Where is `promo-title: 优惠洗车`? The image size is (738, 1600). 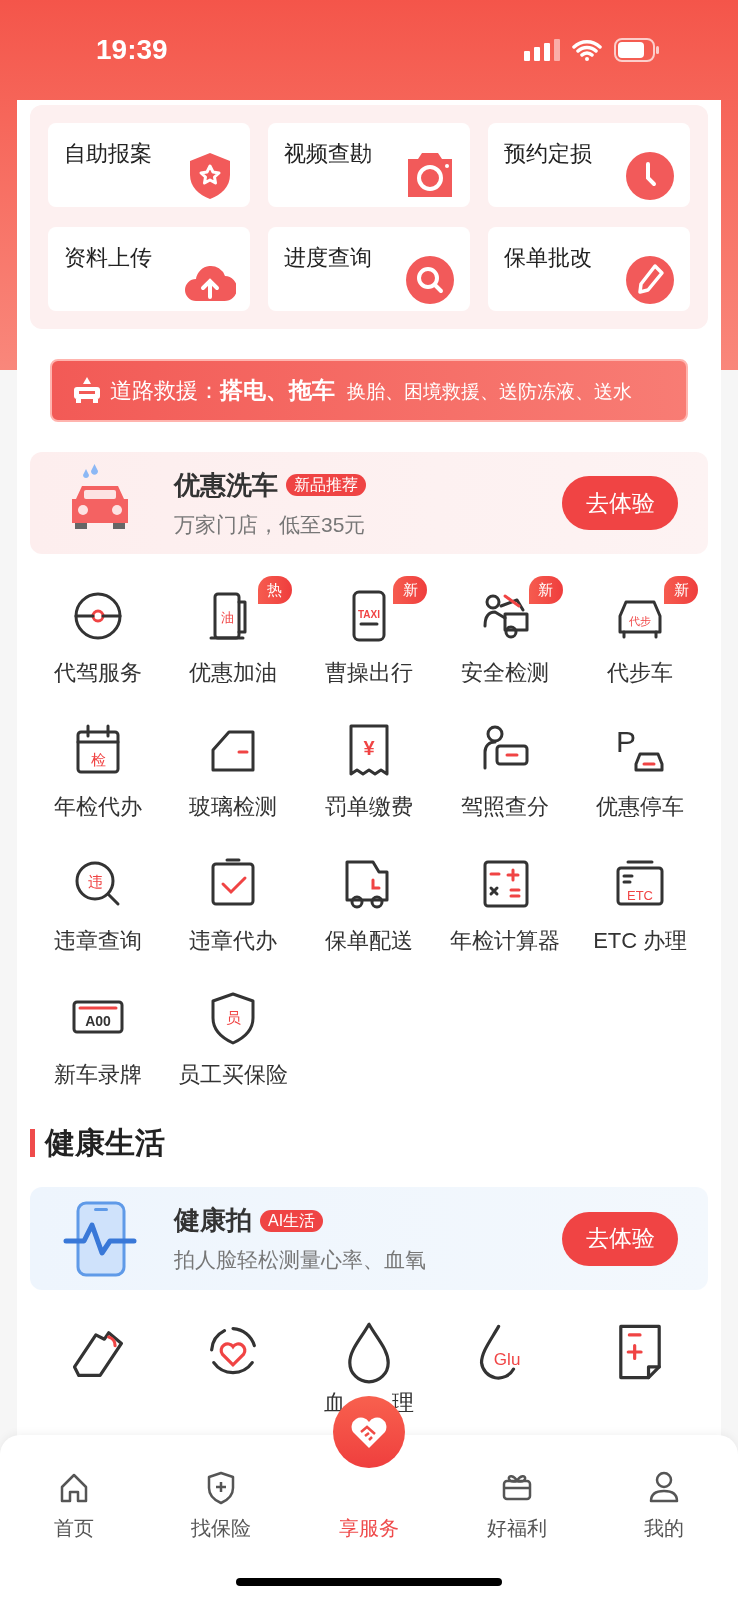 promo-title: 优惠洗车 is located at coordinates (226, 485).